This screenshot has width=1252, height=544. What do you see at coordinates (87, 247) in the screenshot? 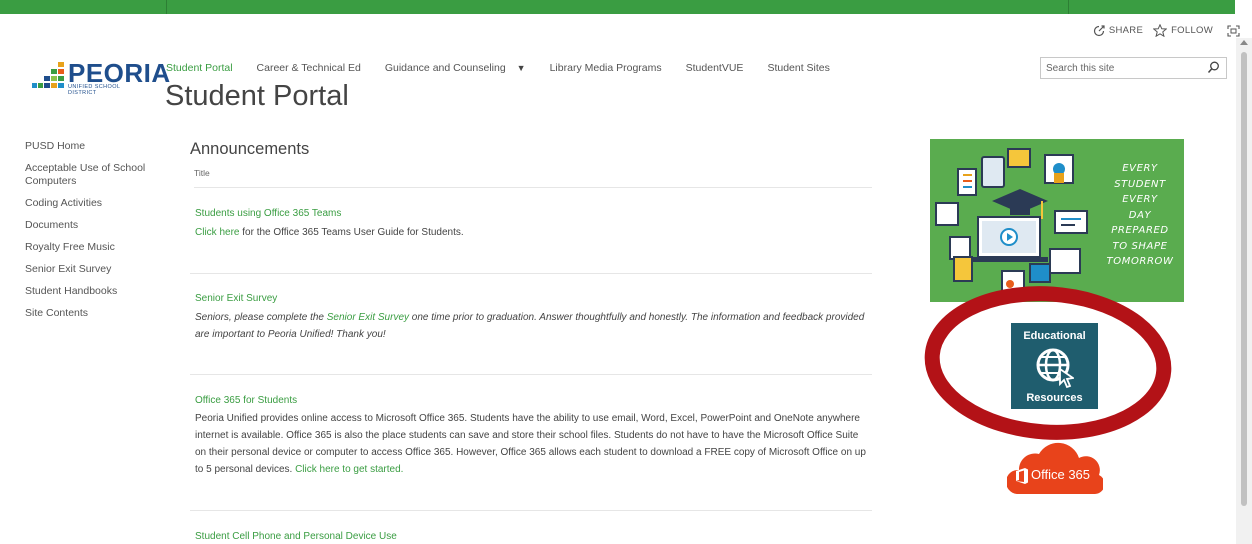
I see `leftnav-royalty-free-music: Royalty Free Music` at bounding box center [87, 247].